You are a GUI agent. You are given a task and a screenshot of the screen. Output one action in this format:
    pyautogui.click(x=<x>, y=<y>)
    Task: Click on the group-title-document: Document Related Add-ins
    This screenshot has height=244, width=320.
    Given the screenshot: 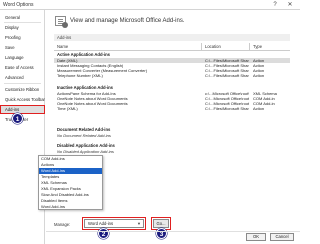 What is the action you would take?
    pyautogui.click(x=84, y=129)
    